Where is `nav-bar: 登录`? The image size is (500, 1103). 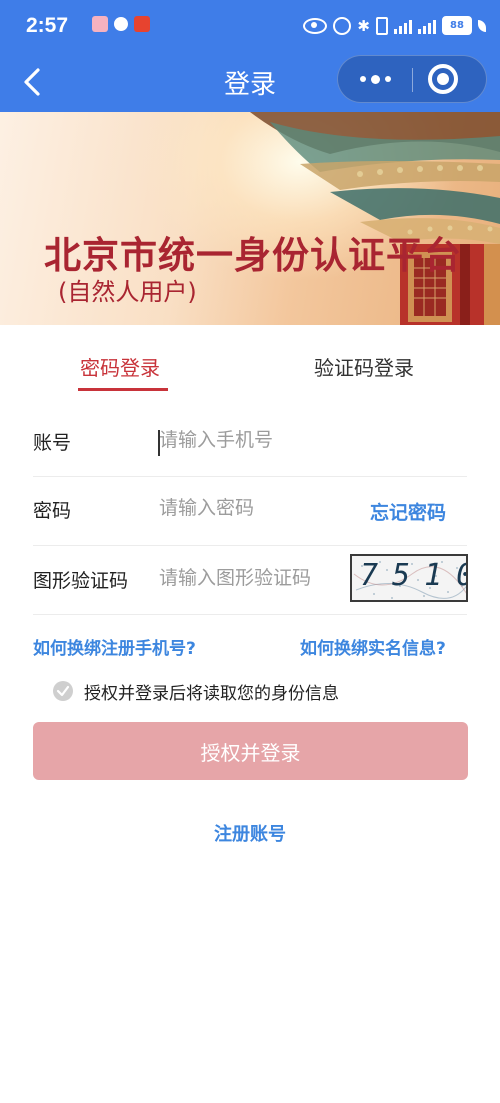
nav-bar: 登录 is located at coordinates (250, 82).